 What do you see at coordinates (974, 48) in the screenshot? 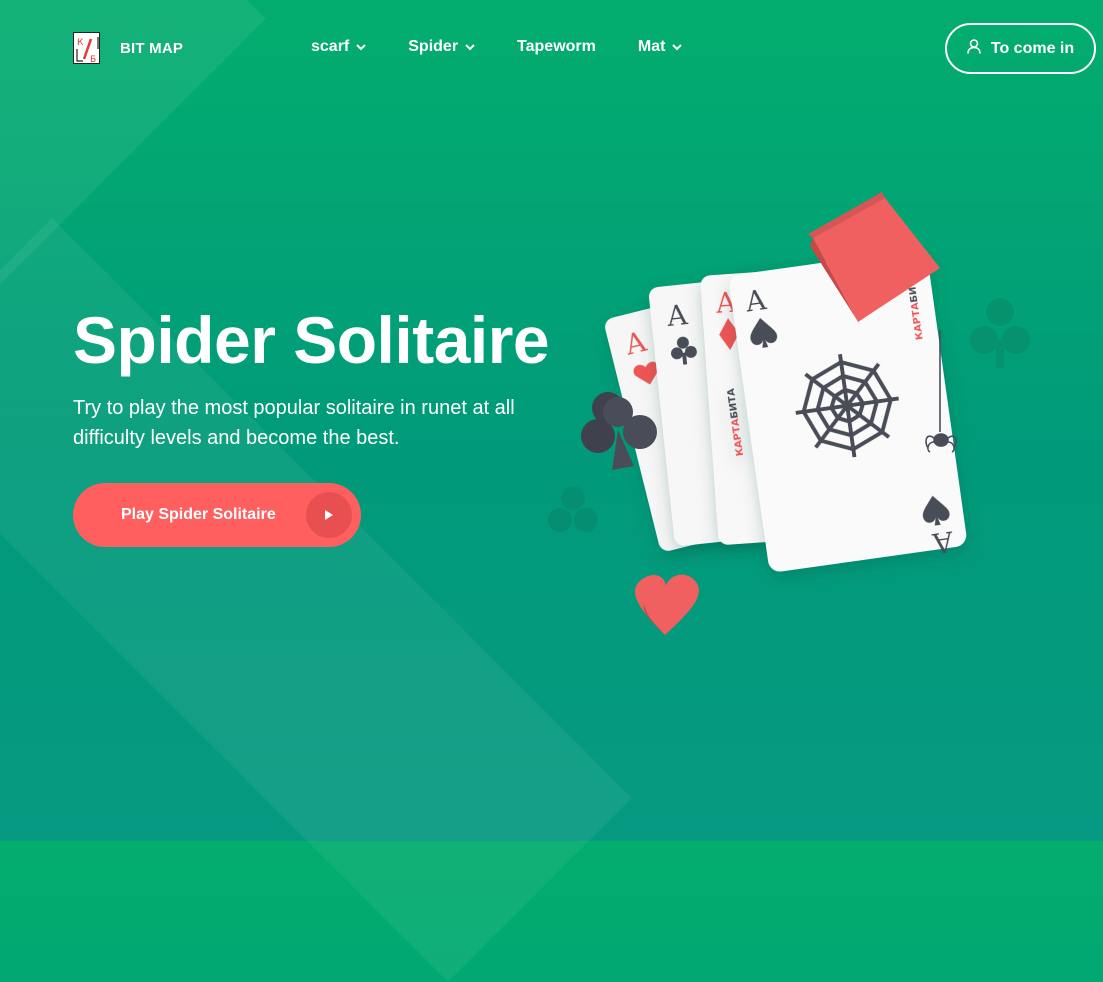
I see `user-icon` at bounding box center [974, 48].